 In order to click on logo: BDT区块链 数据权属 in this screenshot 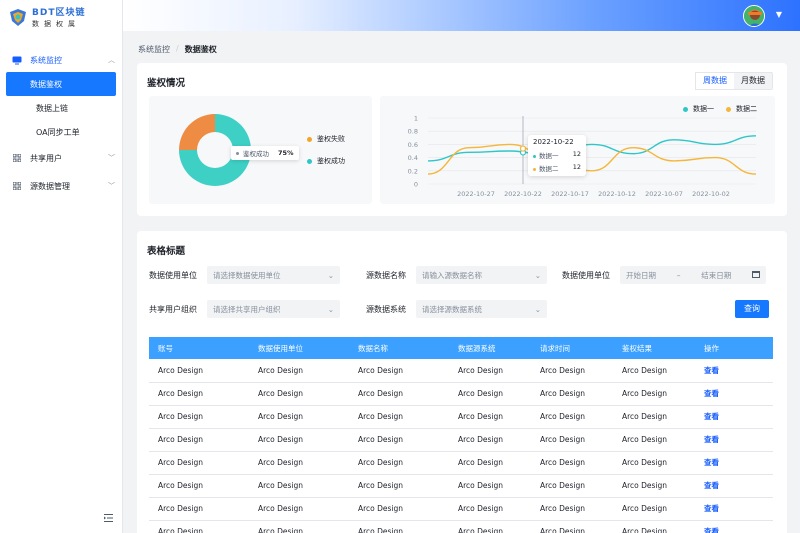, I will do `click(61, 18)`.